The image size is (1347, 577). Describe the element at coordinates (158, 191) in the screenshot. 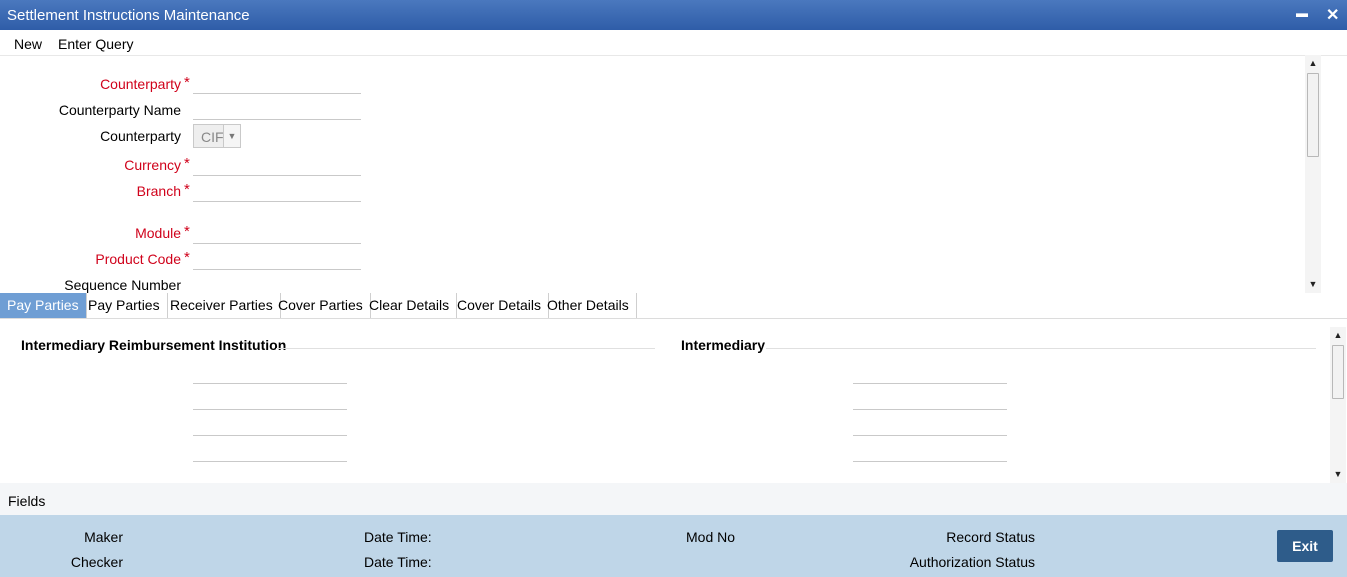

I see `branch-label: Branch` at that location.